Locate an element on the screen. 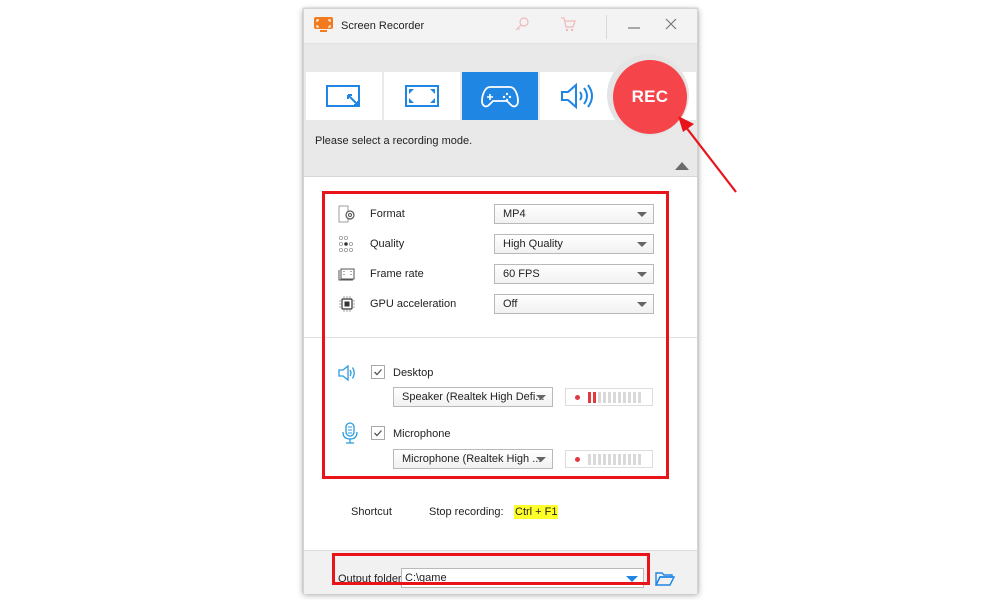 Image resolution: width=1000 pixels, height=600 pixels. format-select: MP4 is located at coordinates (574, 214).